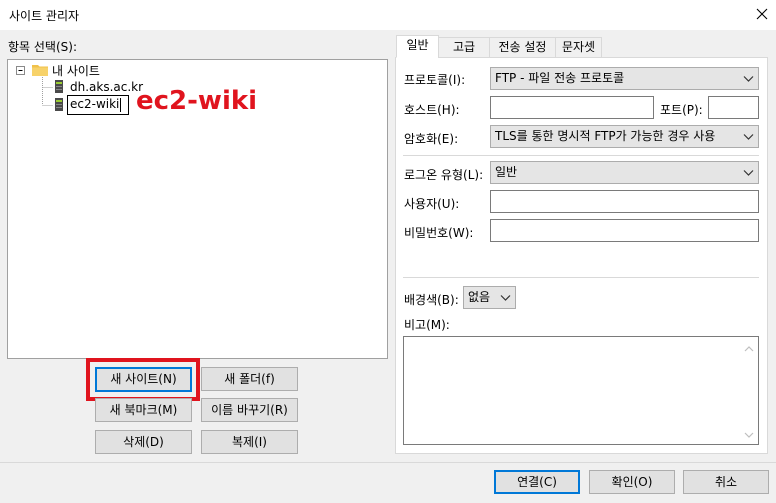 Image resolution: width=776 pixels, height=503 pixels. What do you see at coordinates (76, 70) in the screenshot?
I see `tree-node-root: 내 사이트` at bounding box center [76, 70].